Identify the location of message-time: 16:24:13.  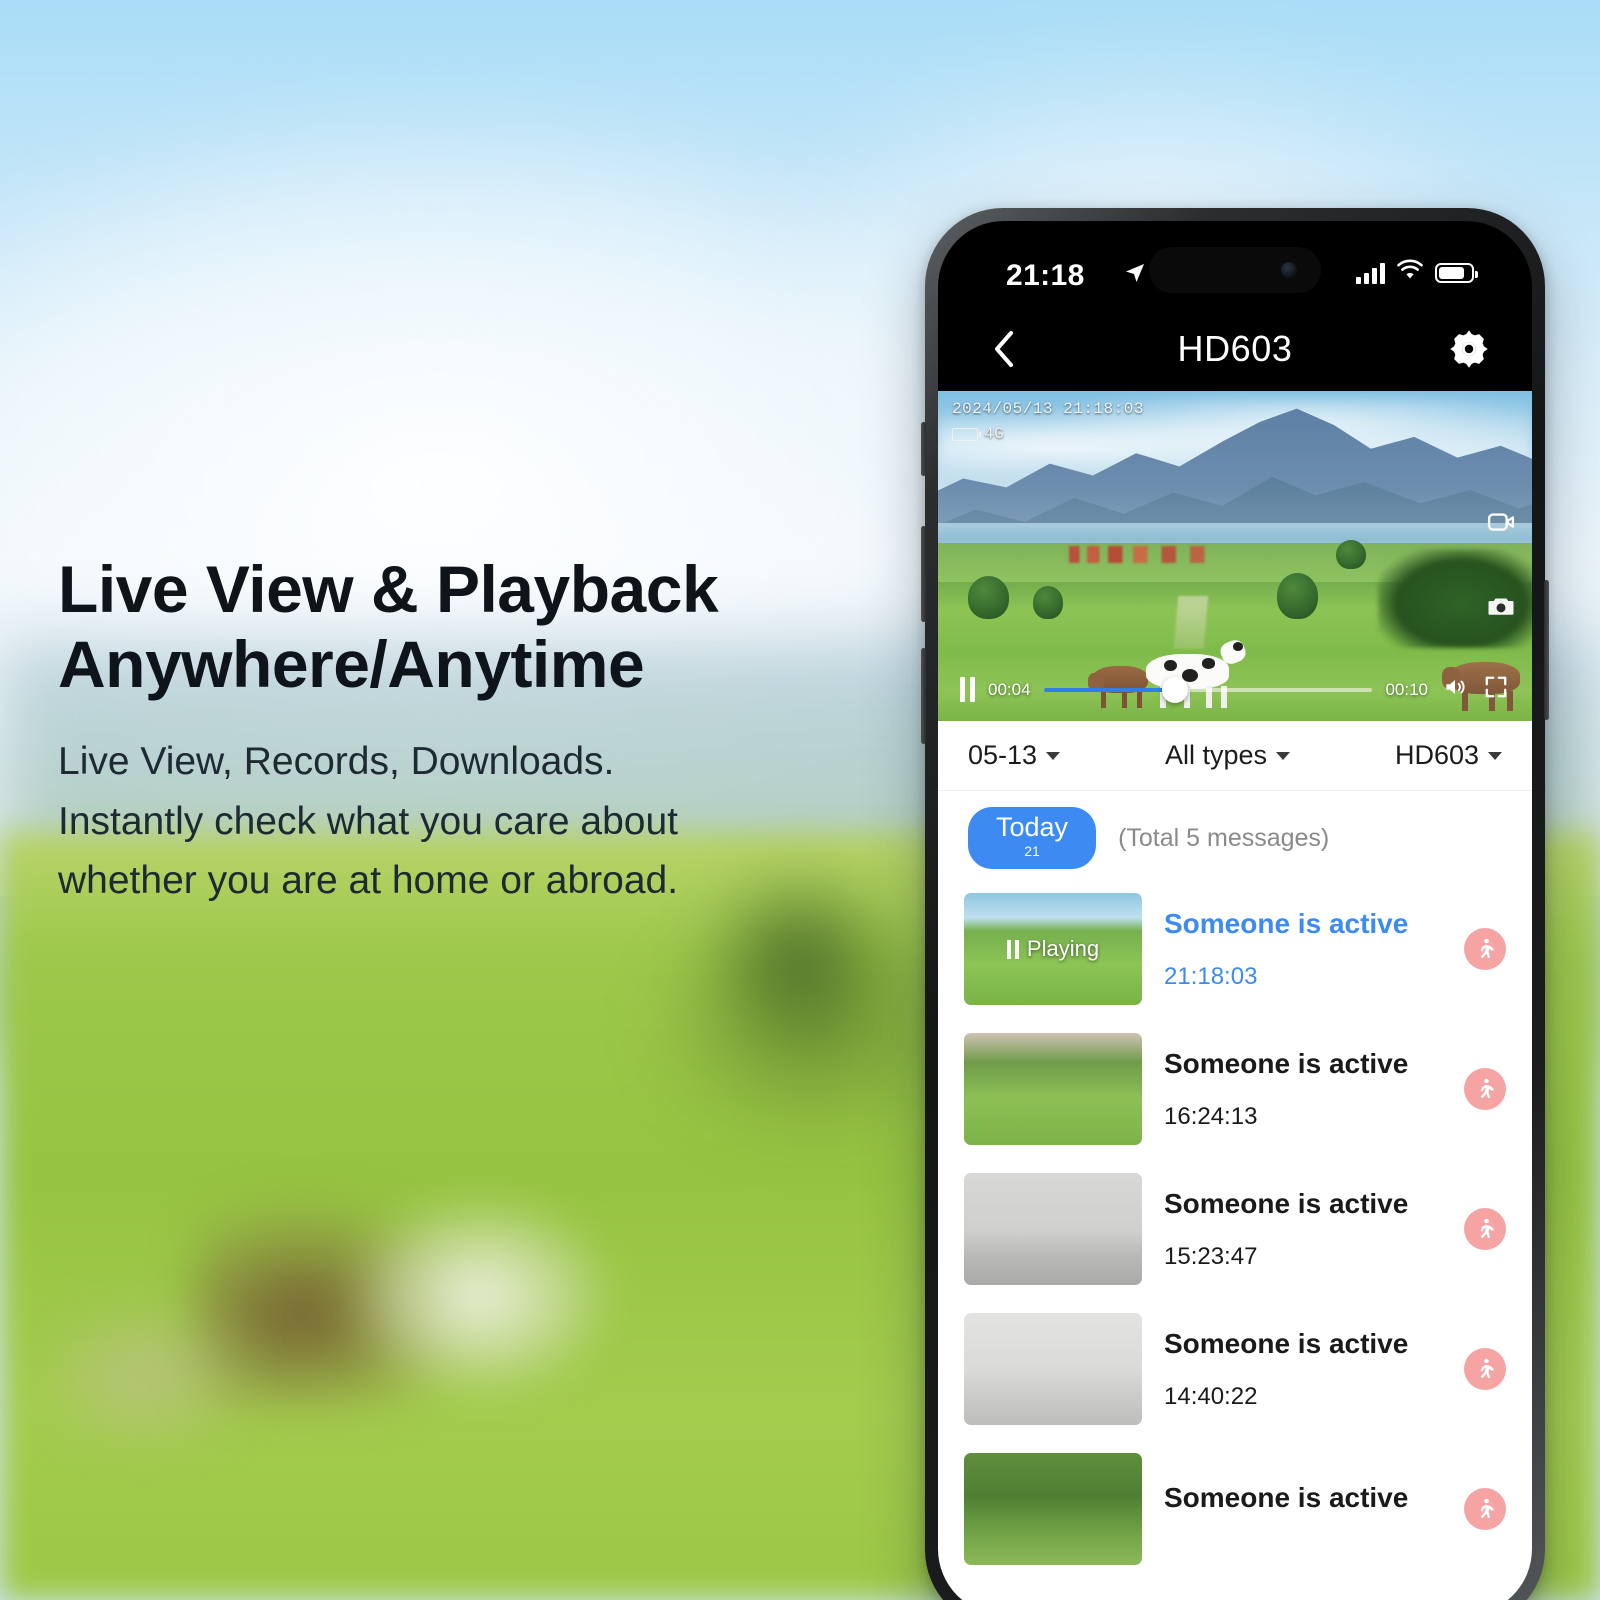
(1211, 1116).